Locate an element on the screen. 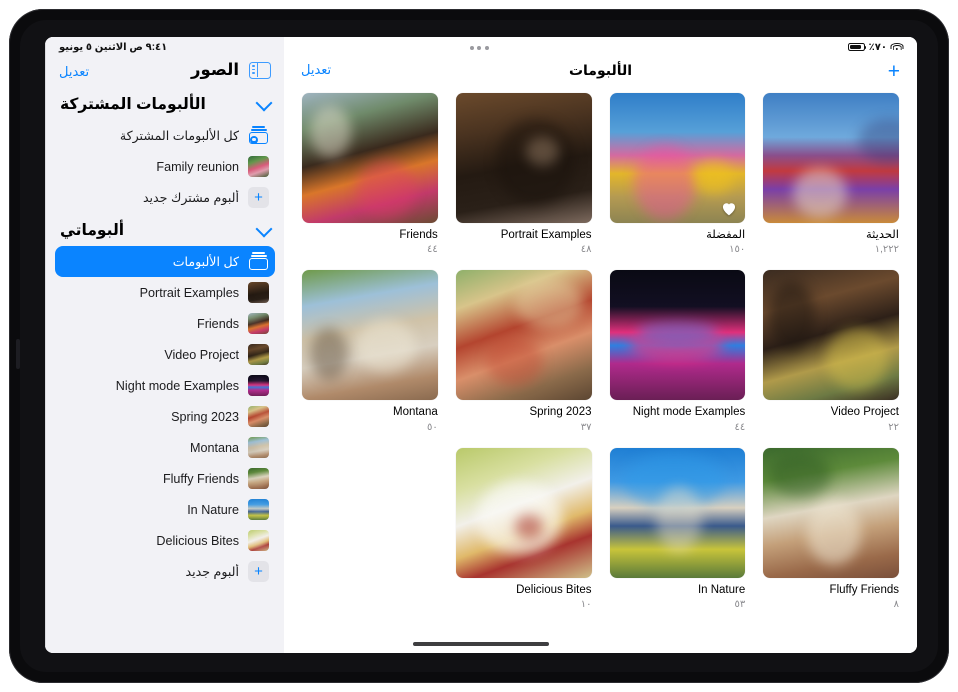 This screenshot has height=692, width=958. main-header: تعديل الألبومات + is located at coordinates (600, 62).